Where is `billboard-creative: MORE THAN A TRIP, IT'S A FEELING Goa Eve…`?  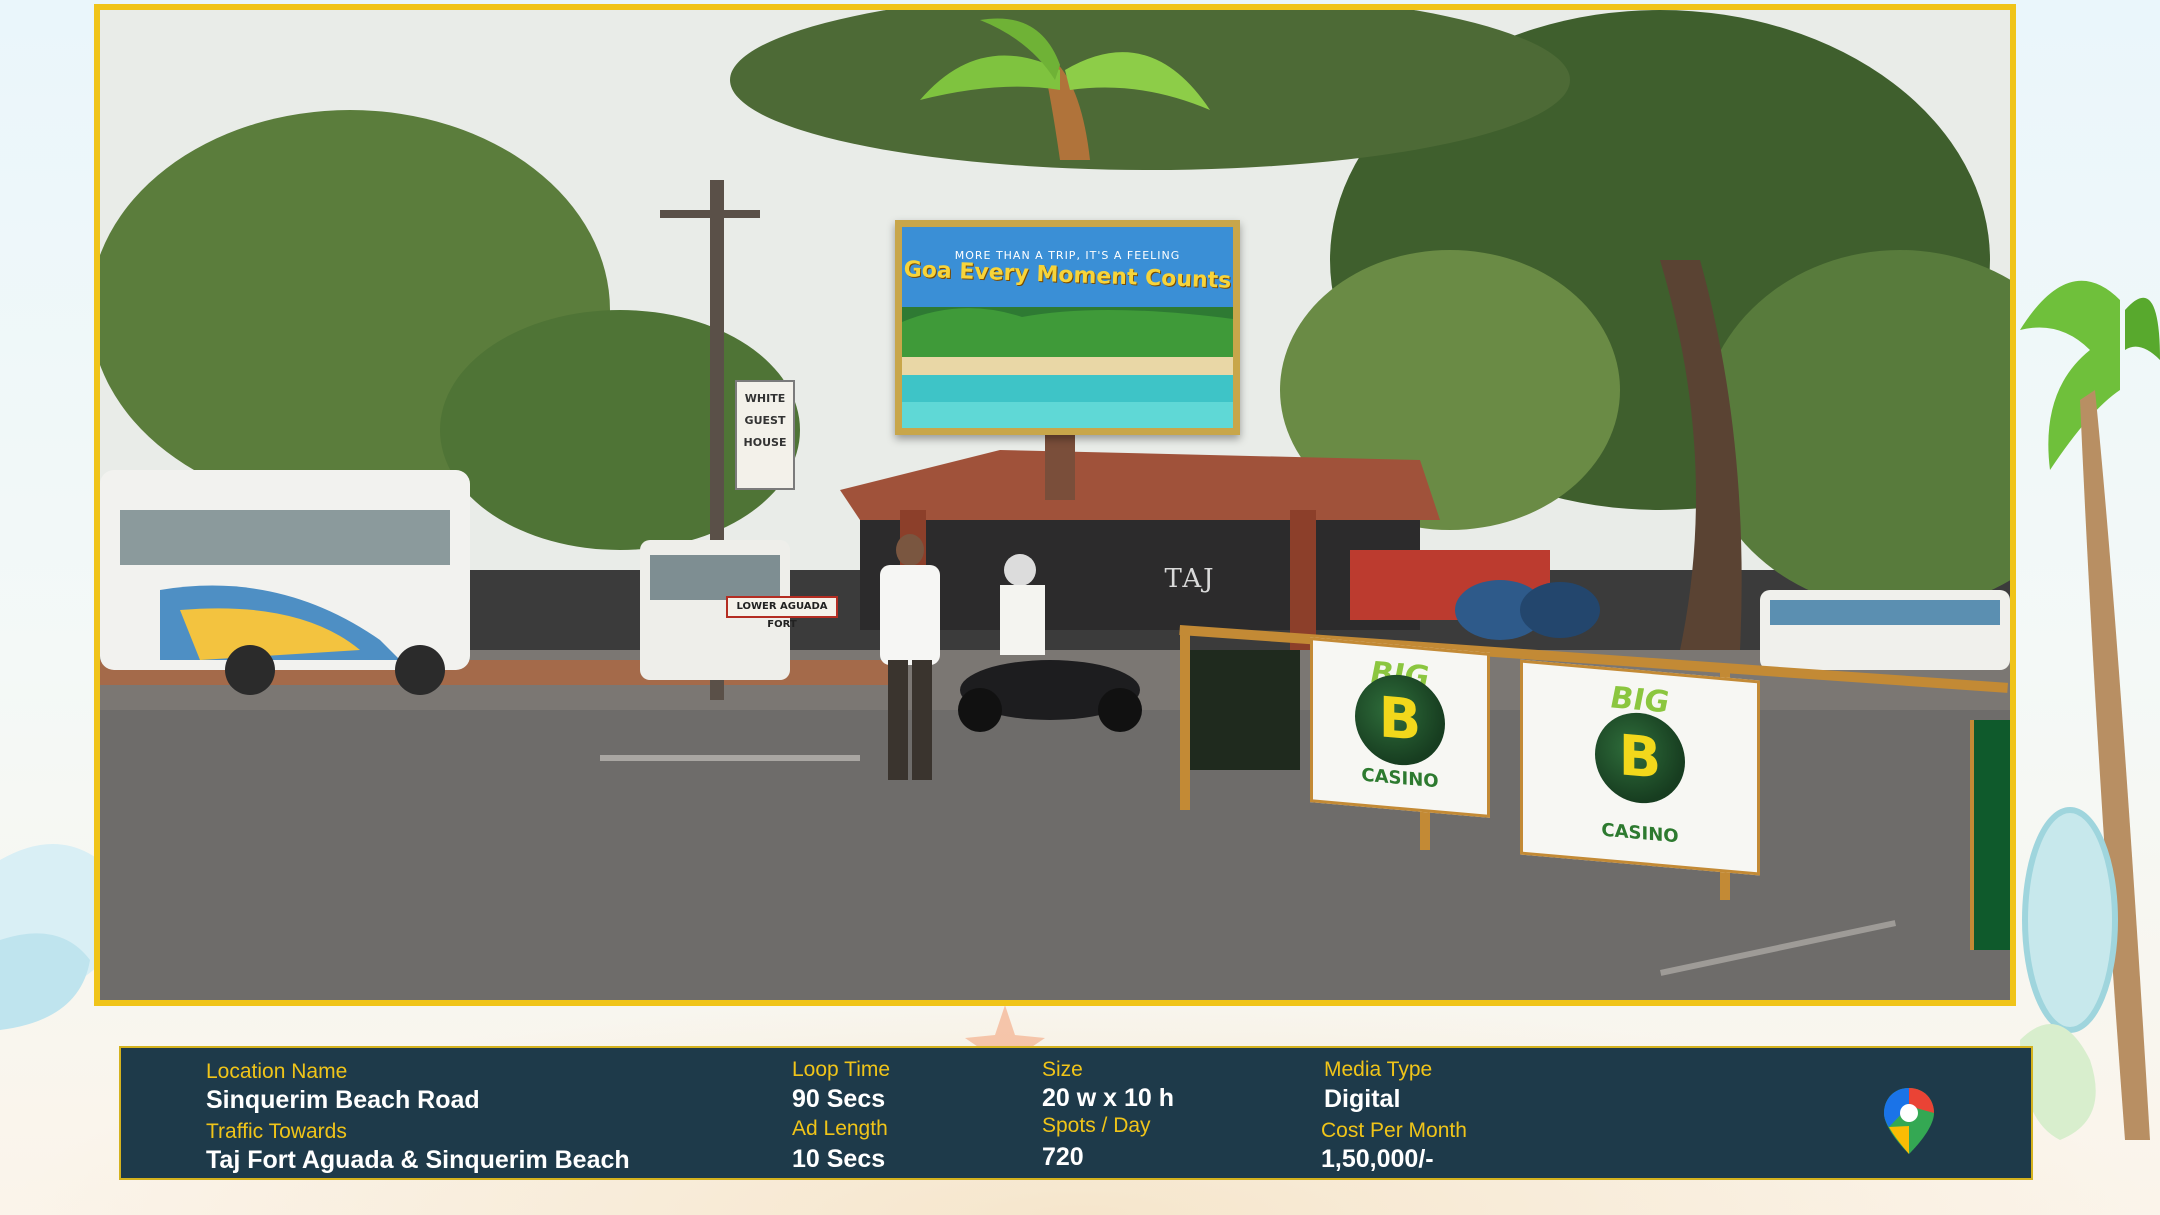 billboard-creative: MORE THAN A TRIP, IT'S A FEELING Goa Eve… is located at coordinates (1067, 327).